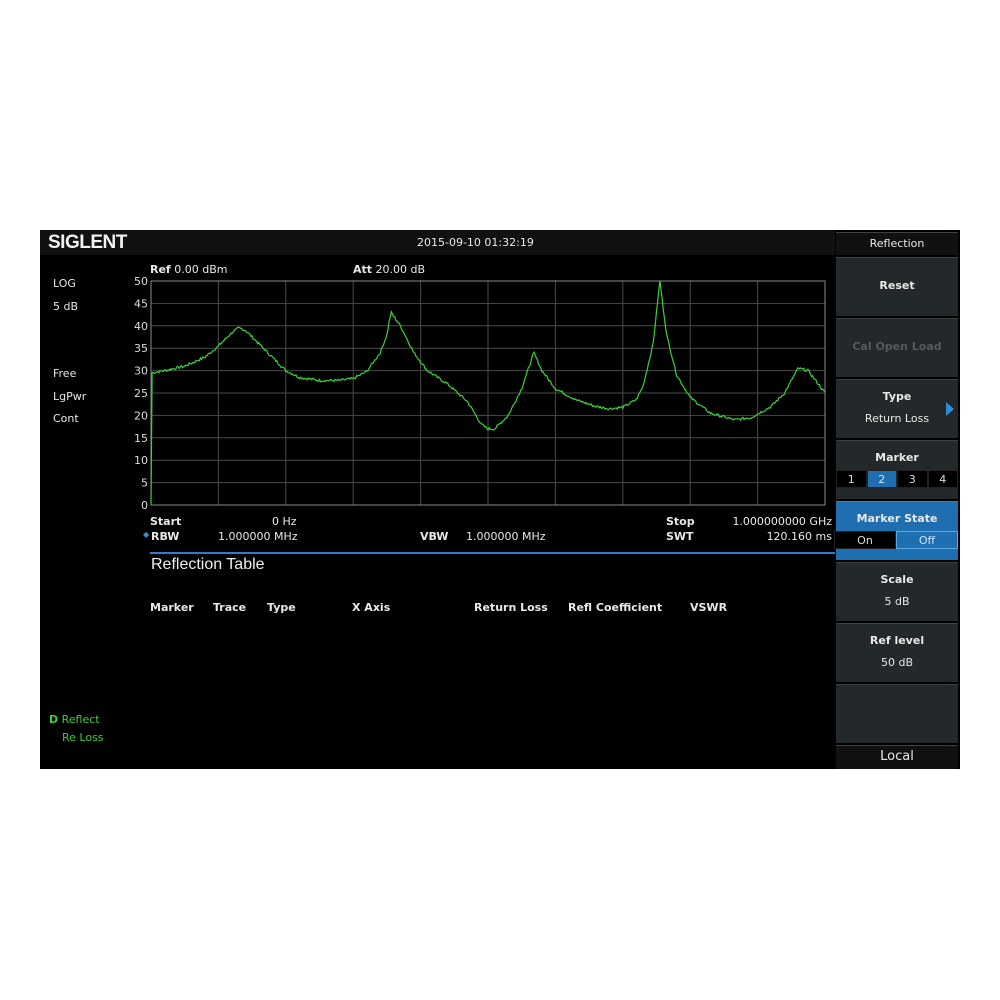 This screenshot has width=1000, height=1000. Describe the element at coordinates (897, 640) in the screenshot. I see `ref-level-label: Ref level` at that location.